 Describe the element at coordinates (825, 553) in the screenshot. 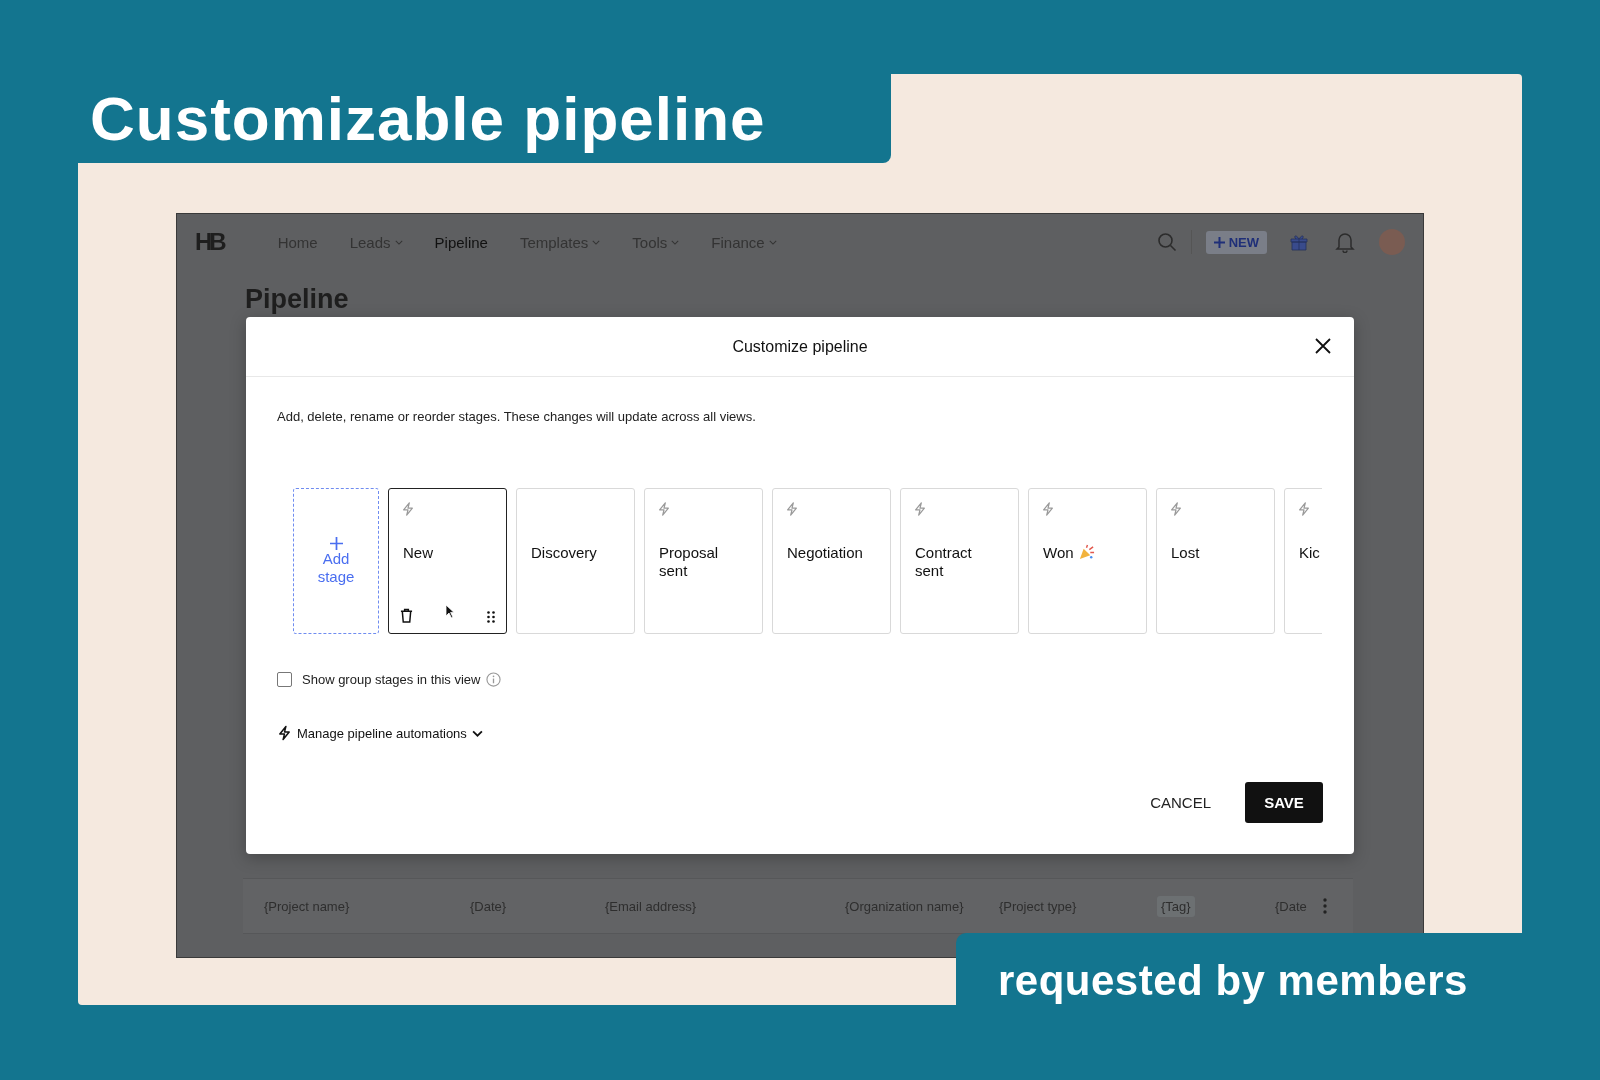

I see `stage-name: Negotiation` at that location.